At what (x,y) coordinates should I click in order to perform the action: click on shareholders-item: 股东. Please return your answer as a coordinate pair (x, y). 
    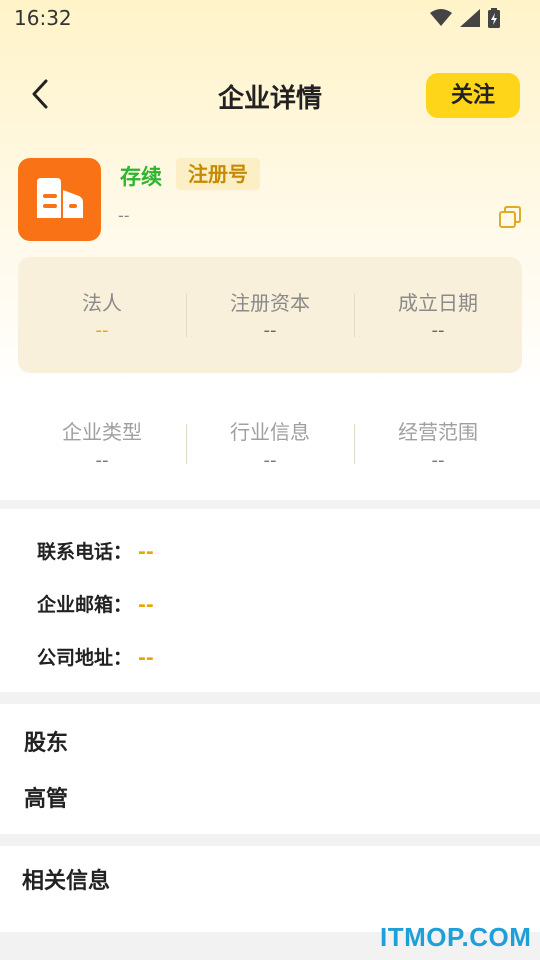
    Looking at the image, I should click on (46, 741).